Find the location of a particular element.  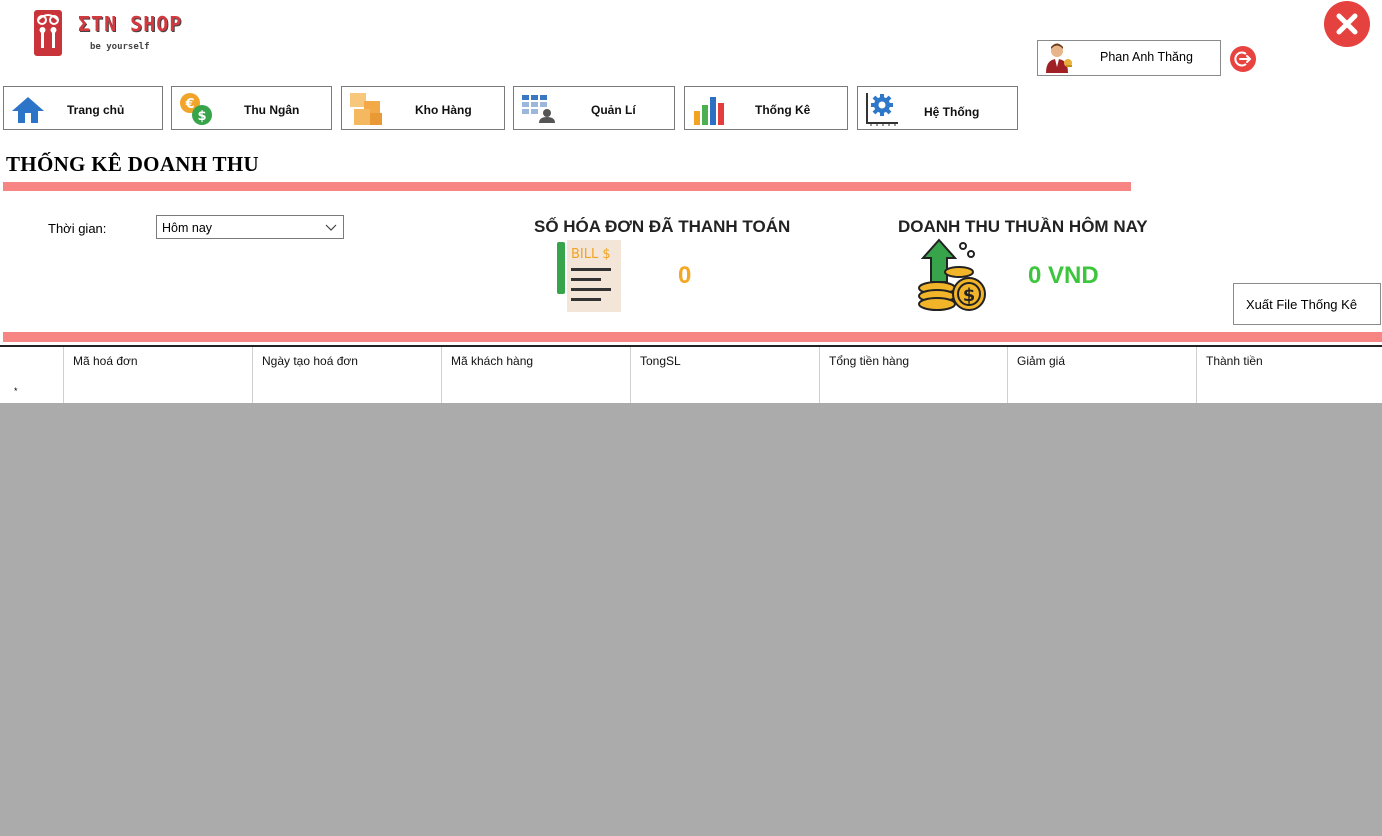

revenue-value: 0 VND is located at coordinates (1063, 275).